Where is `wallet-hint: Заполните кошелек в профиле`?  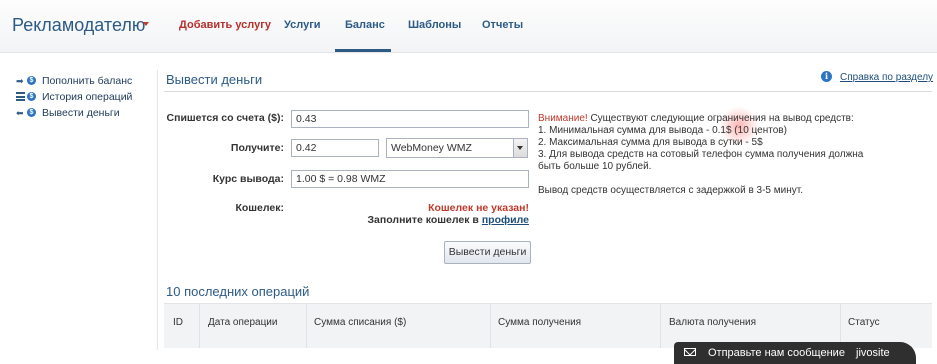 wallet-hint: Заполните кошелек в профиле is located at coordinates (444, 220).